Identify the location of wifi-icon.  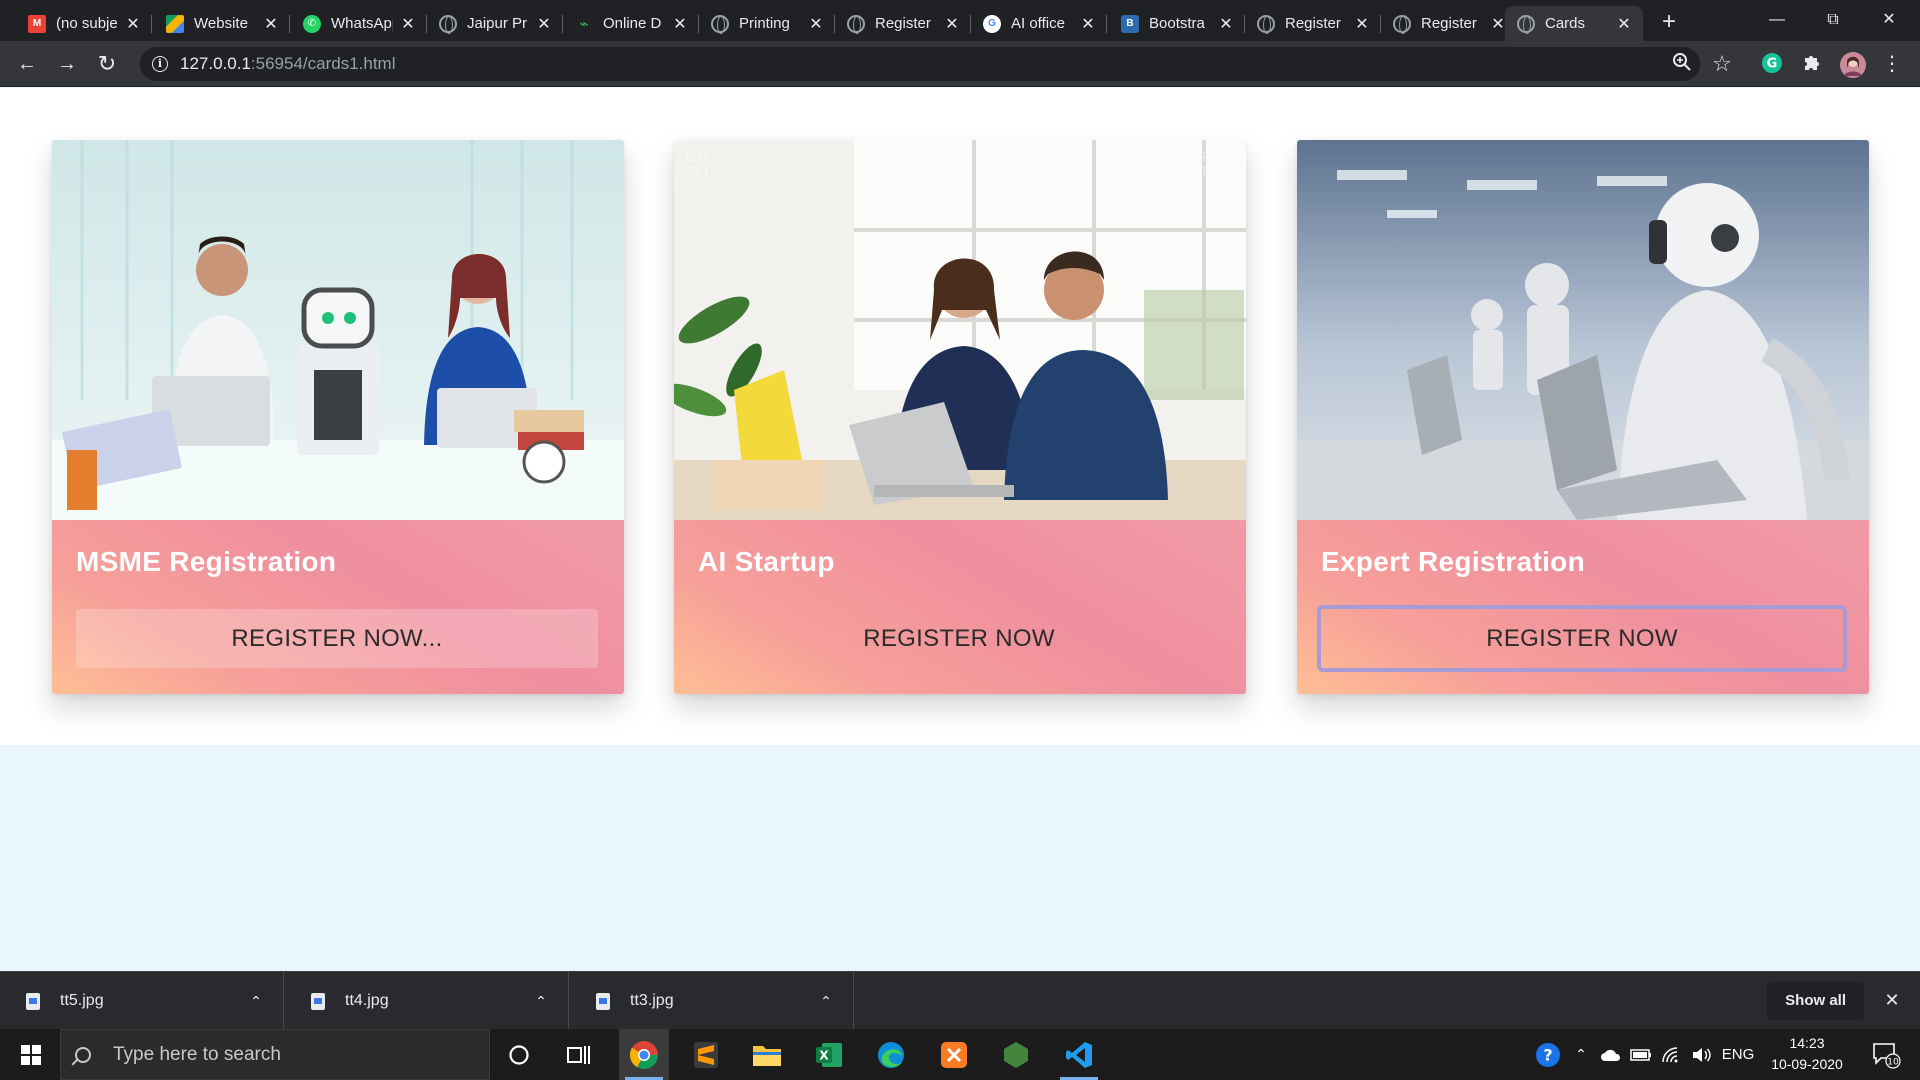
(1671, 1054).